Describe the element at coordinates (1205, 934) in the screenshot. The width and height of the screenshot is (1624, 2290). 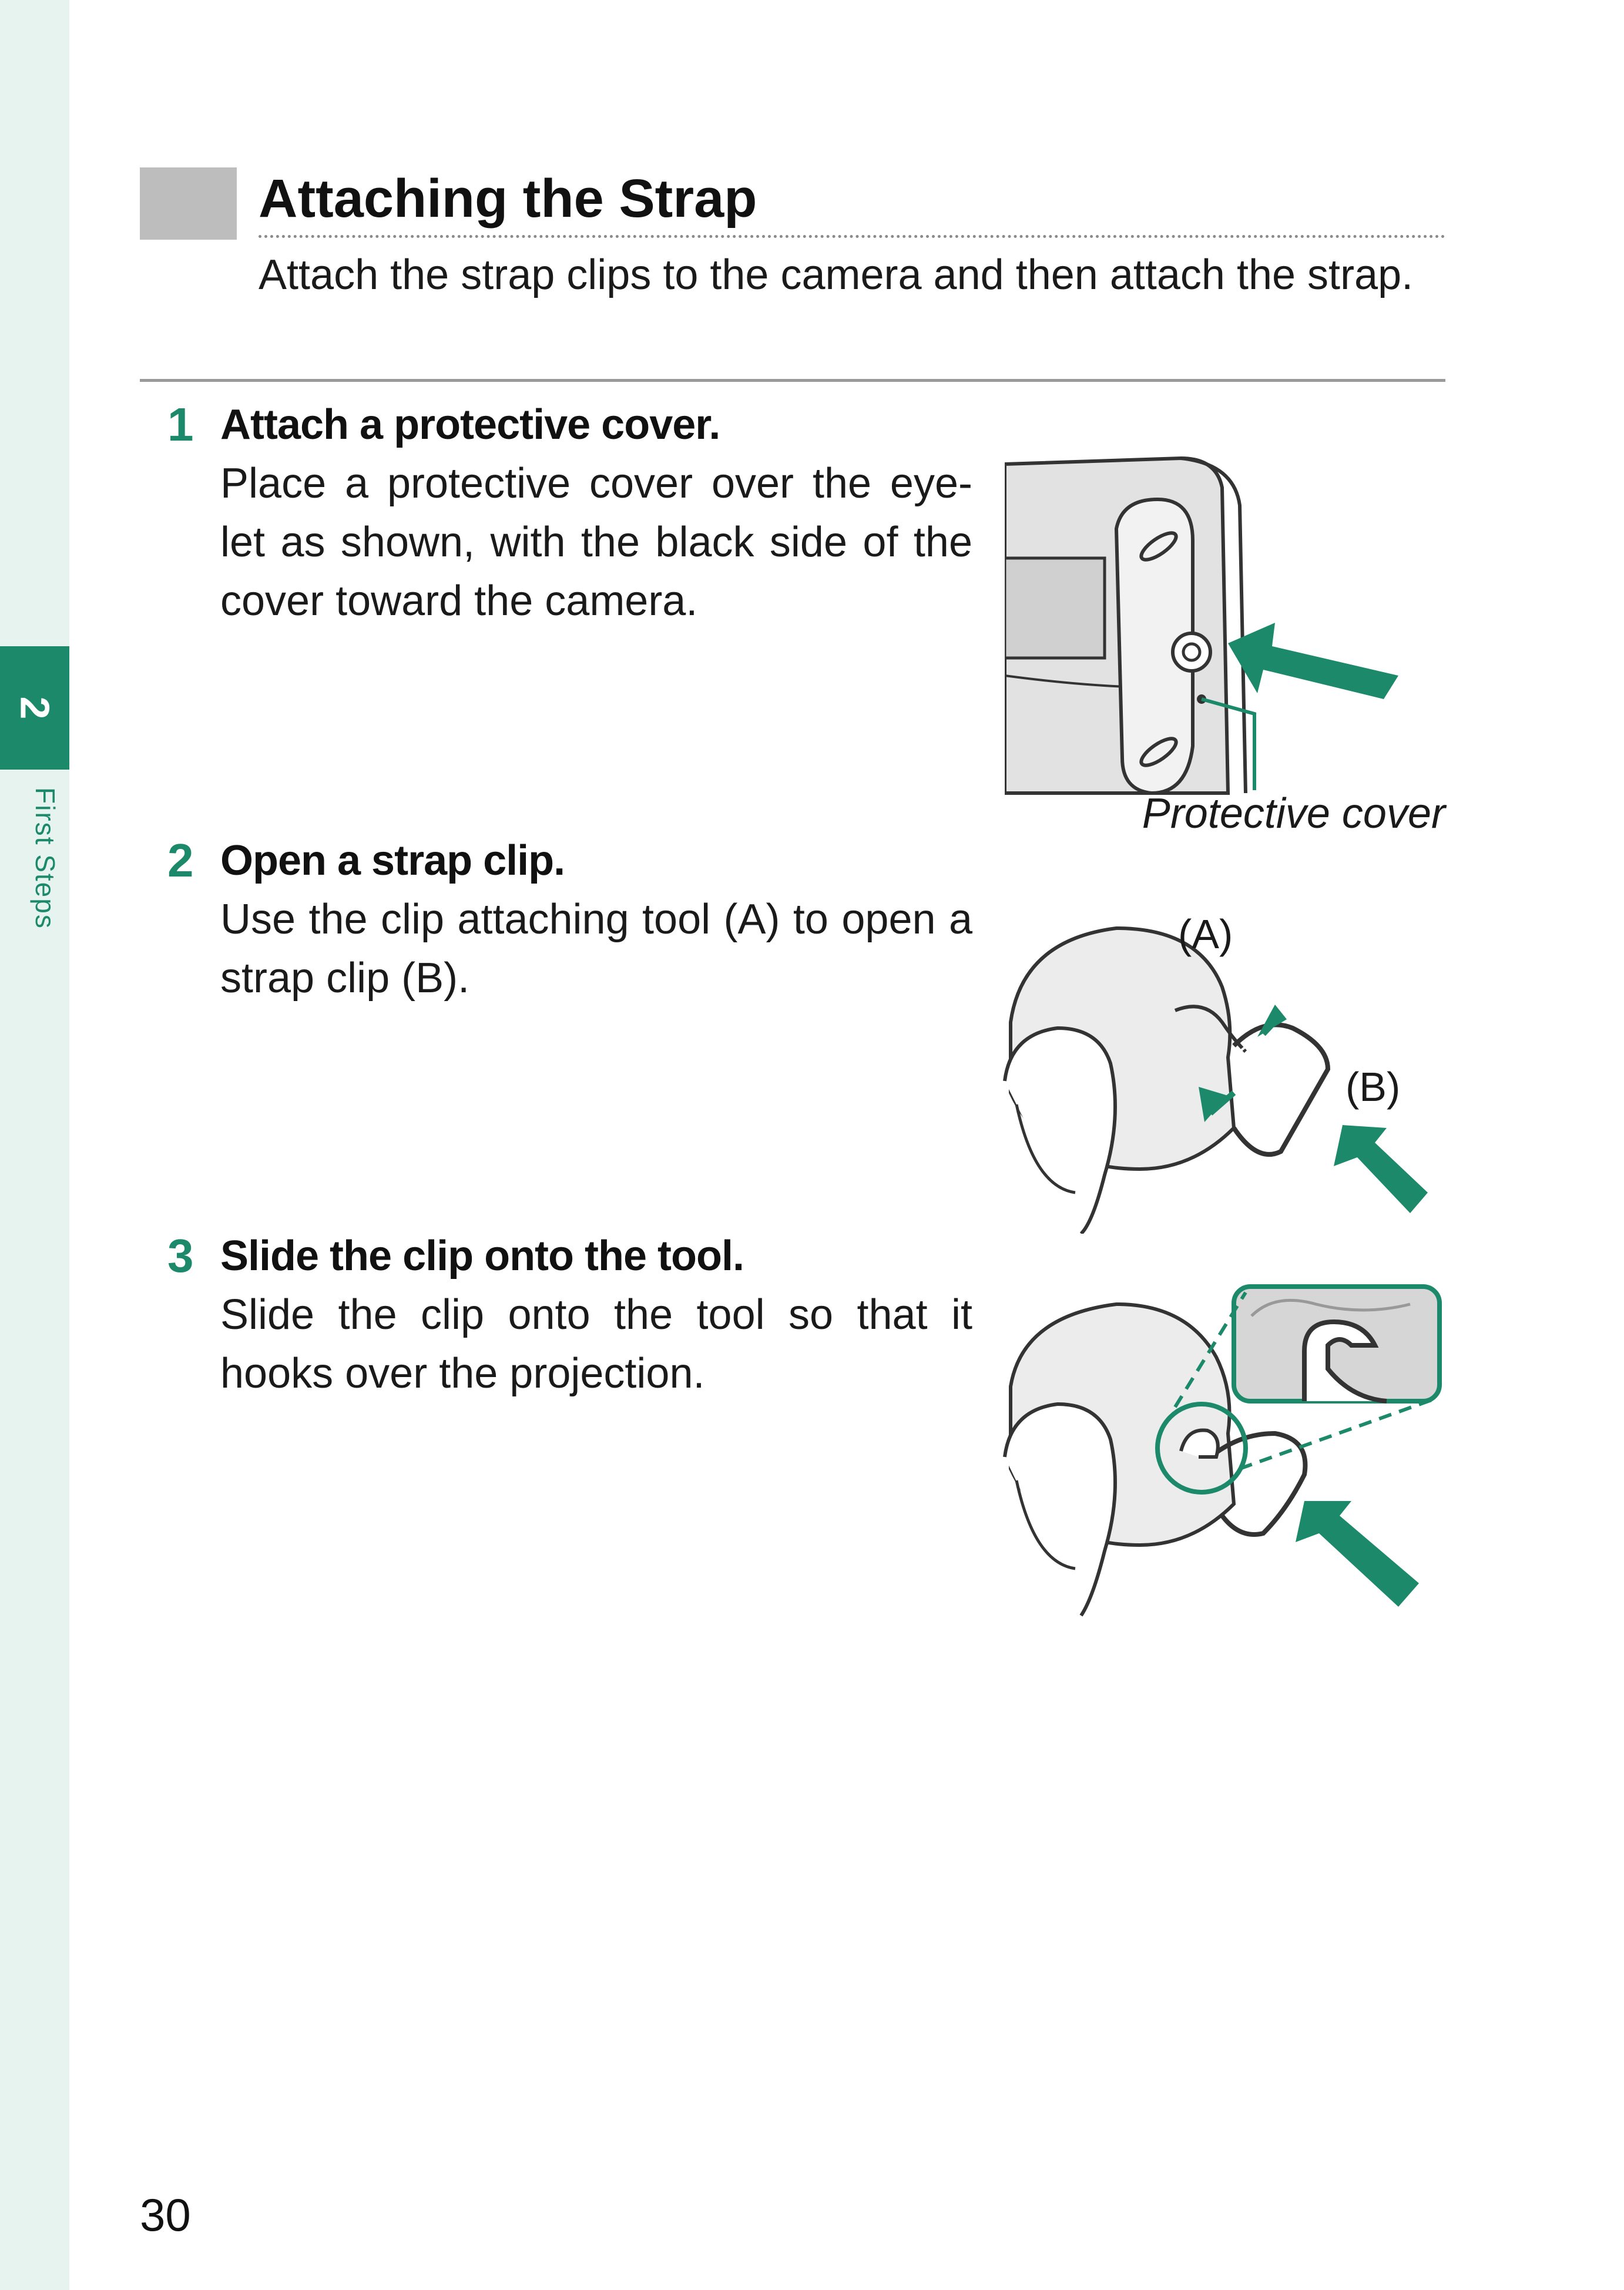
I see `callout-a-label: (A)` at that location.